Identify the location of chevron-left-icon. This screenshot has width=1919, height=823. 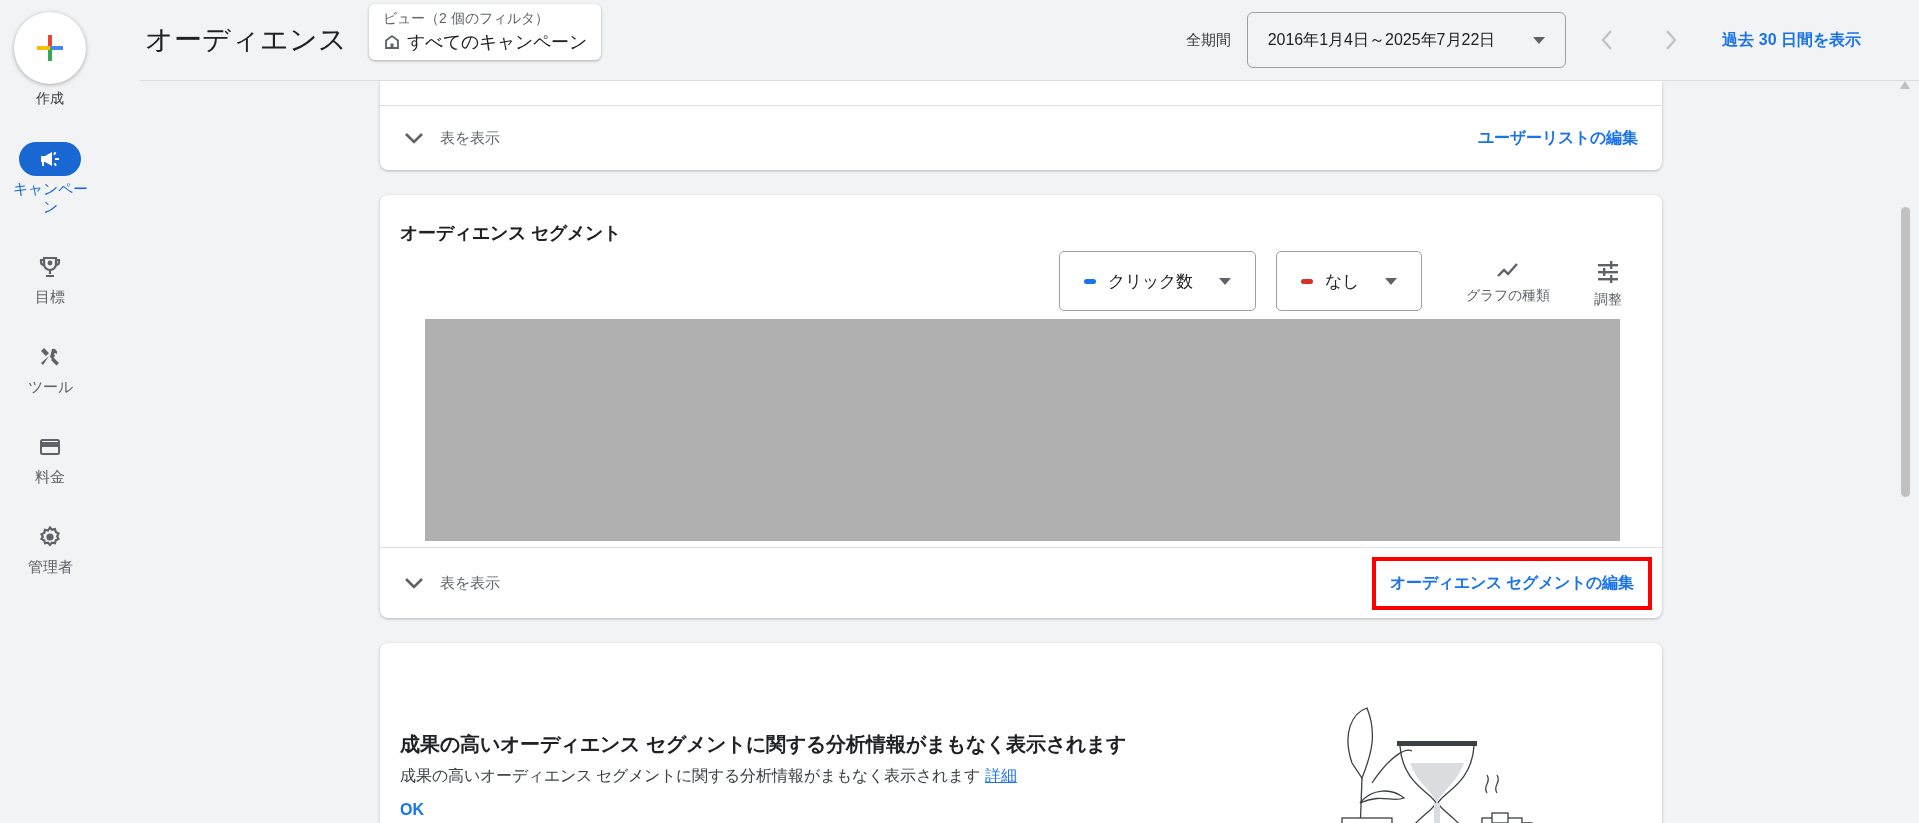
(1607, 40).